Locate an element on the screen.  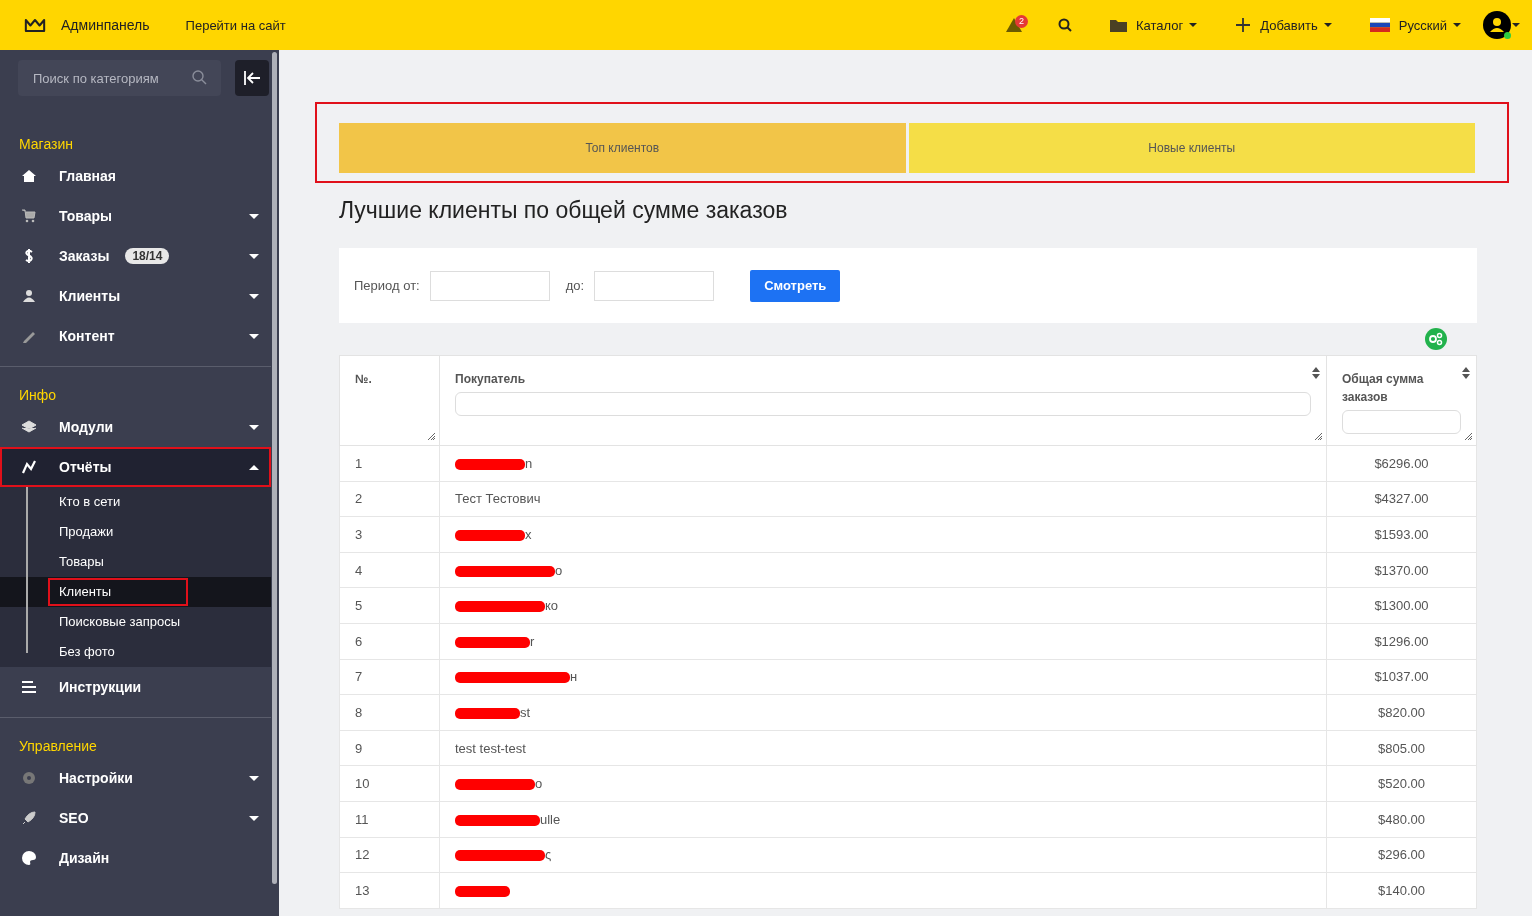
gear-icon is located at coordinates (29, 778).